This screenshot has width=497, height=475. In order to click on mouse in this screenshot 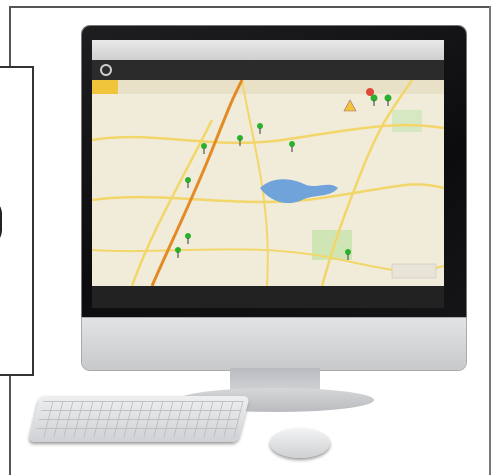, I will do `click(300, 443)`.